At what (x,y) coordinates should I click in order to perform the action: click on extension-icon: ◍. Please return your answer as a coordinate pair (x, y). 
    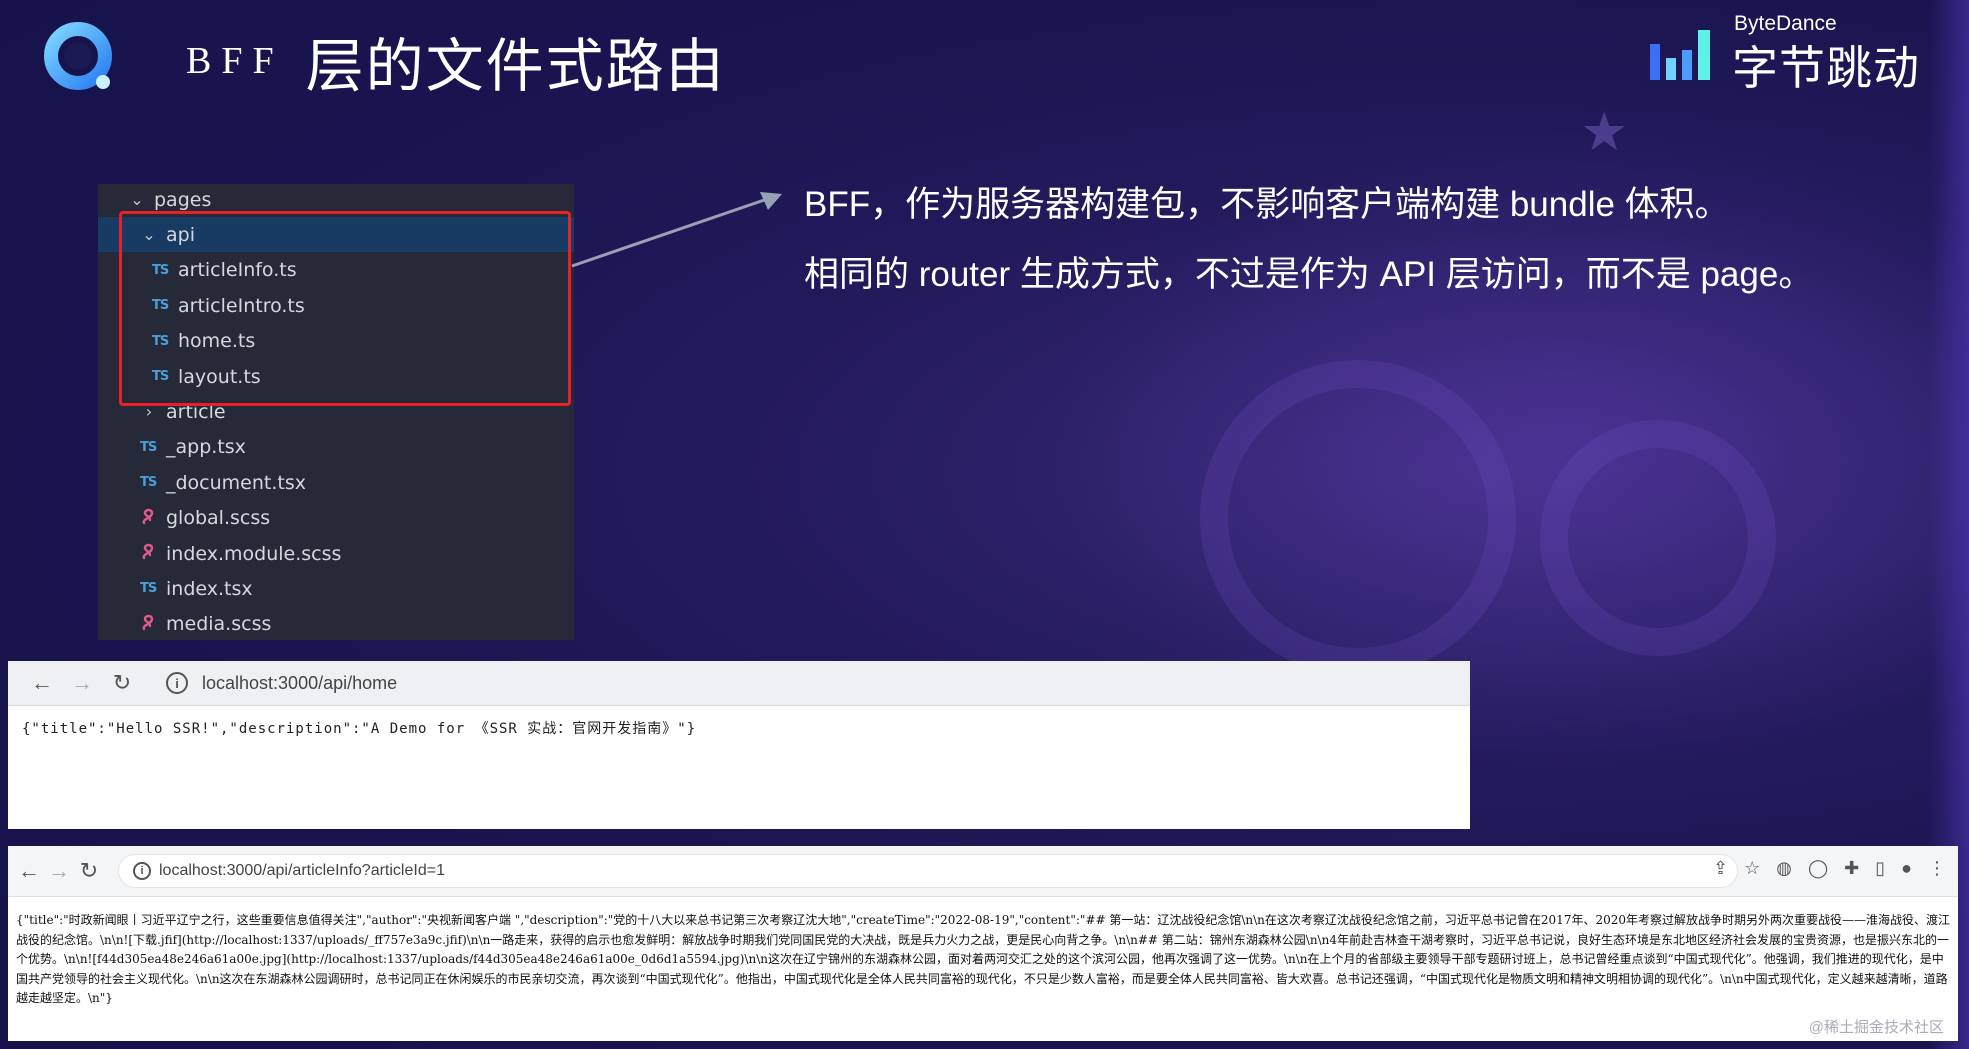
    Looking at the image, I should click on (1784, 868).